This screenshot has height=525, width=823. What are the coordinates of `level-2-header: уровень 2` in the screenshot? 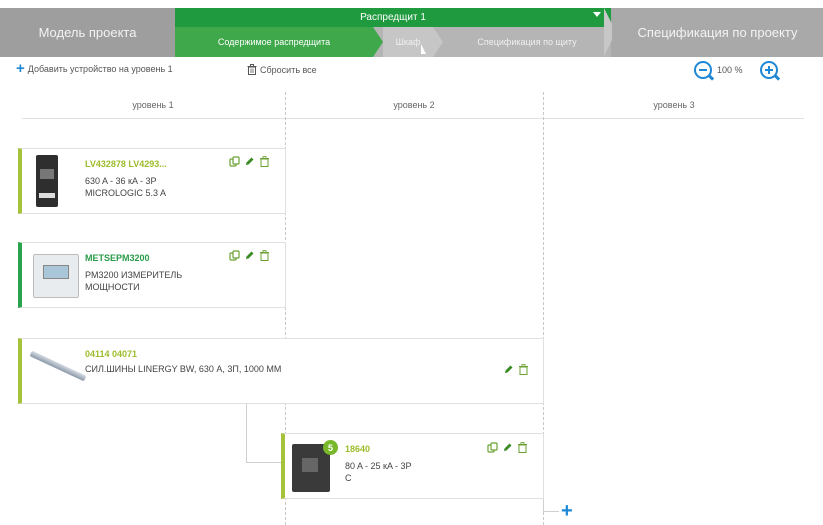 It's located at (414, 105).